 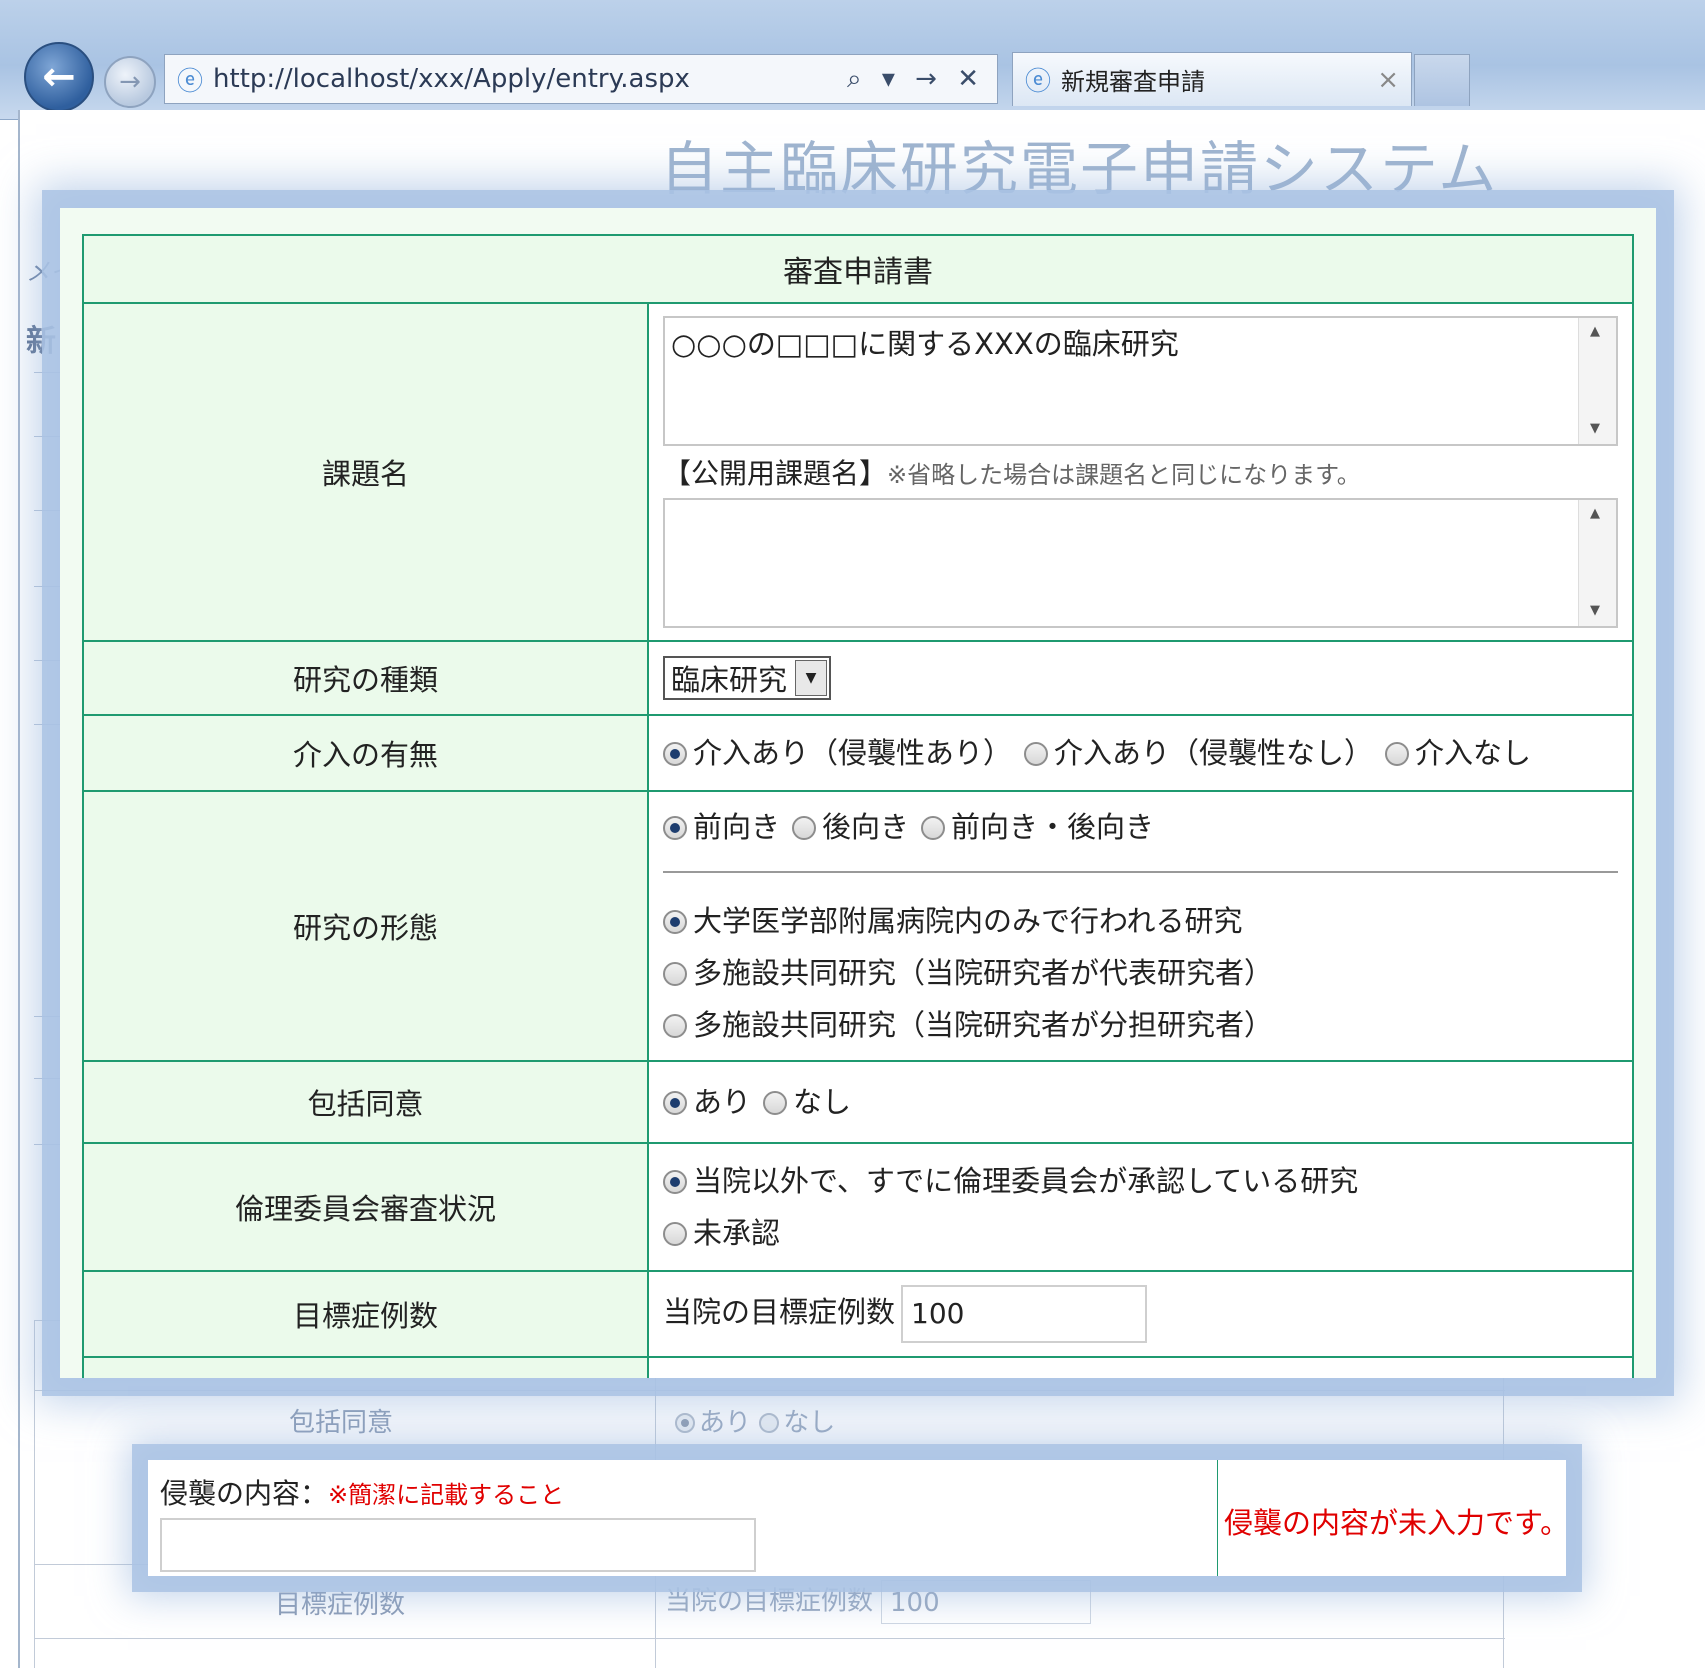 I want to click on bg-cases-label: 目標症例数, so click(x=340, y=1605).